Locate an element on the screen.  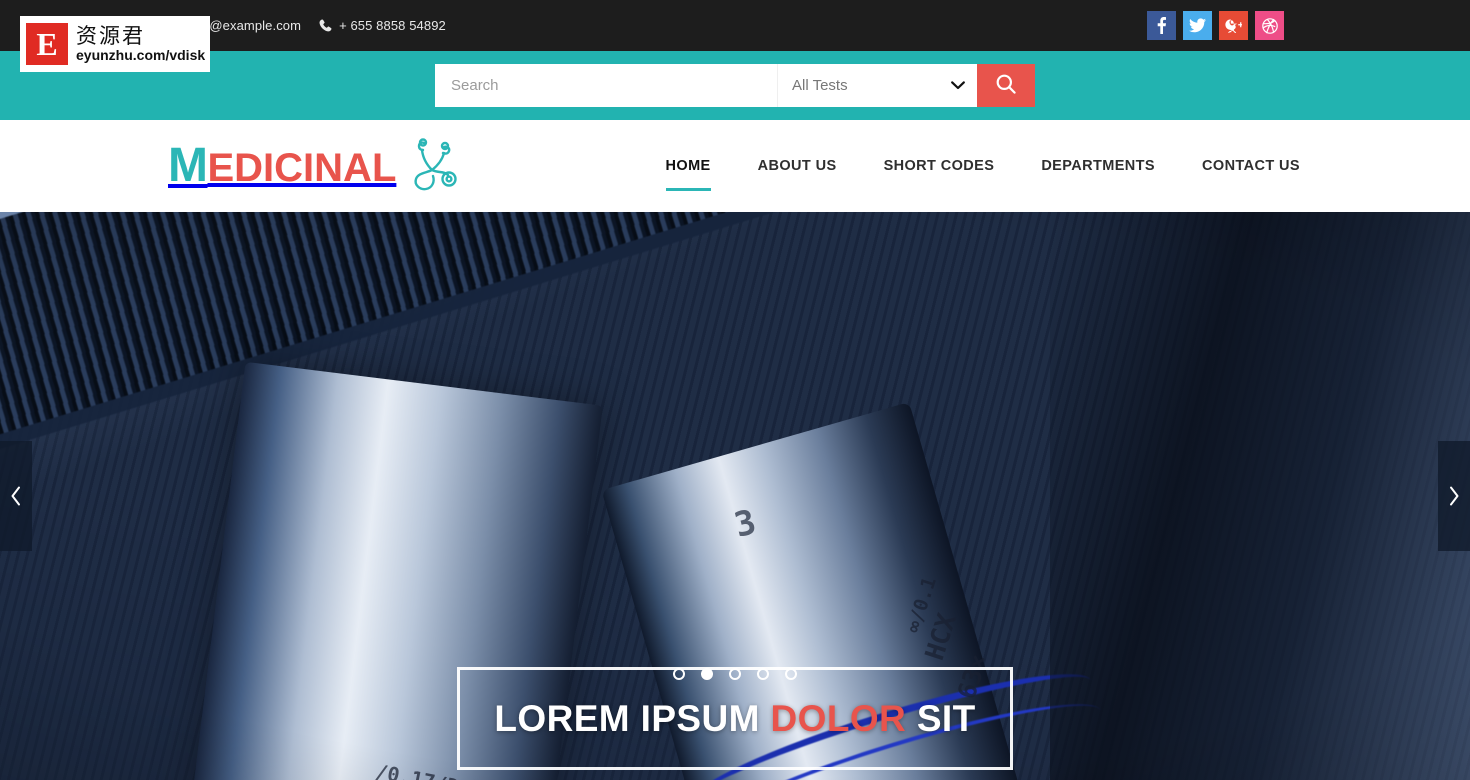
nav-item-label: SHORT CODES is located at coordinates (939, 166).